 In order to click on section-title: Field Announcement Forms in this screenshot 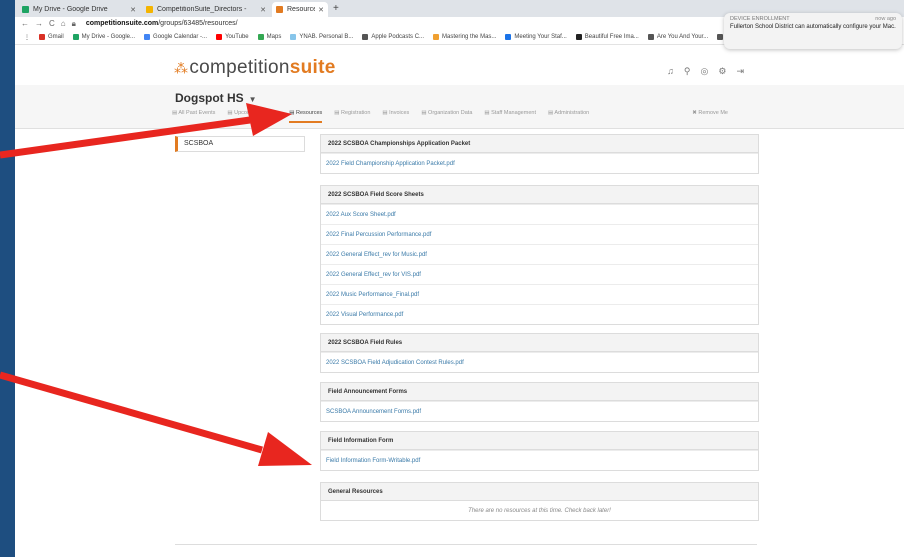, I will do `click(539, 392)`.